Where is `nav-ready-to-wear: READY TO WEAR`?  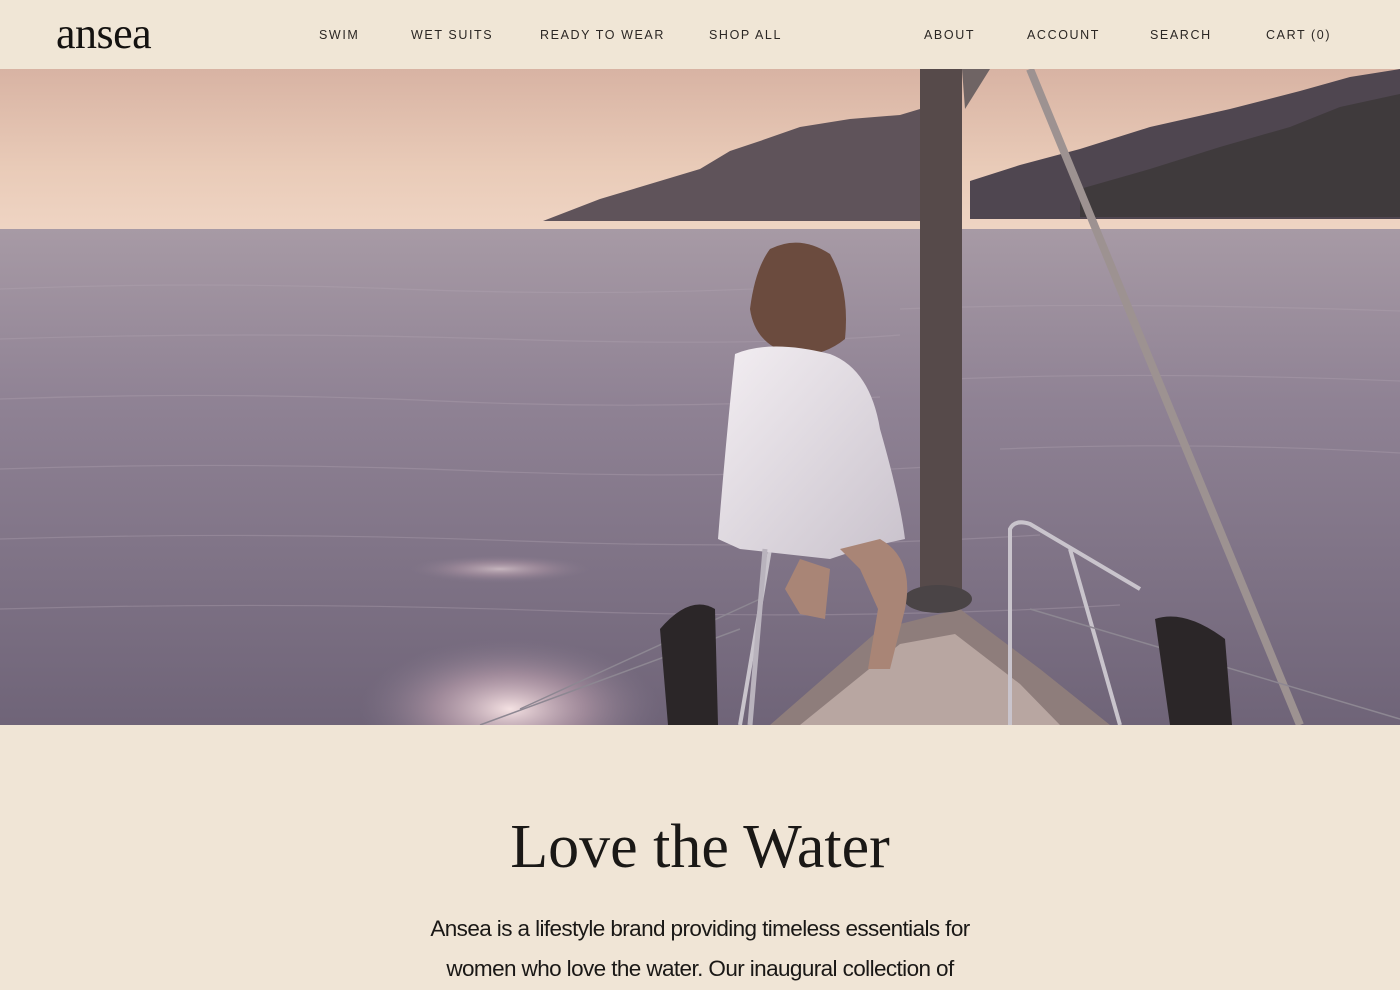 nav-ready-to-wear: READY TO WEAR is located at coordinates (602, 35).